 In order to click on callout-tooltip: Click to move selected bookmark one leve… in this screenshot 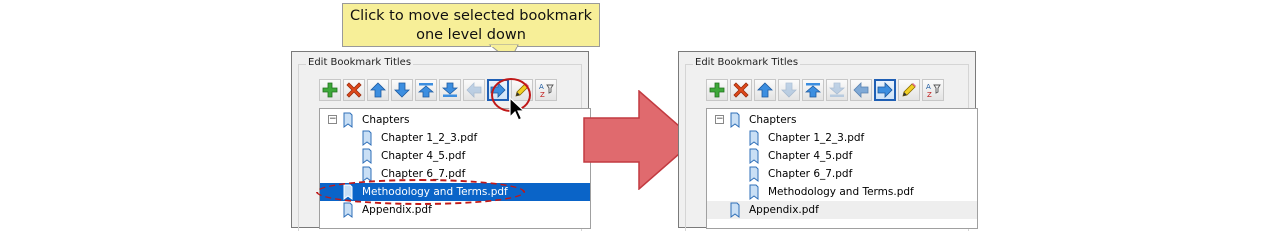, I will do `click(471, 25)`.